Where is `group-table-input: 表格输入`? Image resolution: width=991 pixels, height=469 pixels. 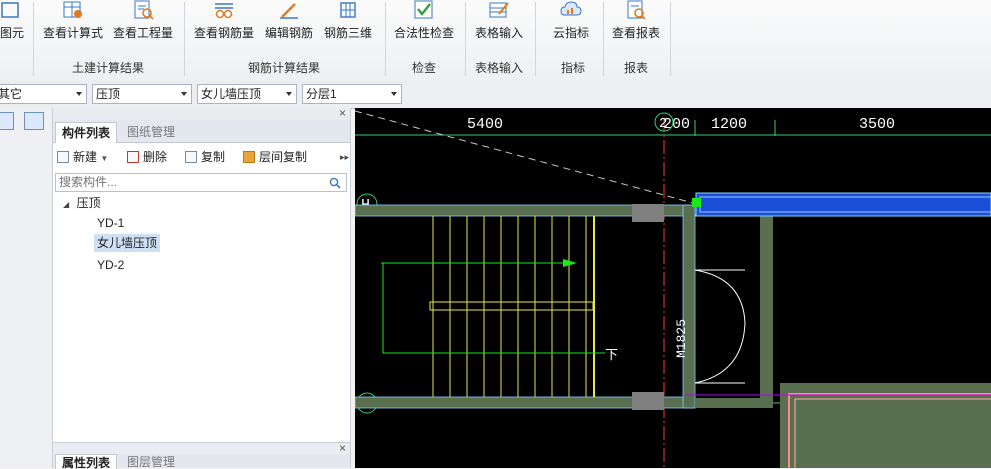
group-table-input: 表格输入 is located at coordinates (498, 68).